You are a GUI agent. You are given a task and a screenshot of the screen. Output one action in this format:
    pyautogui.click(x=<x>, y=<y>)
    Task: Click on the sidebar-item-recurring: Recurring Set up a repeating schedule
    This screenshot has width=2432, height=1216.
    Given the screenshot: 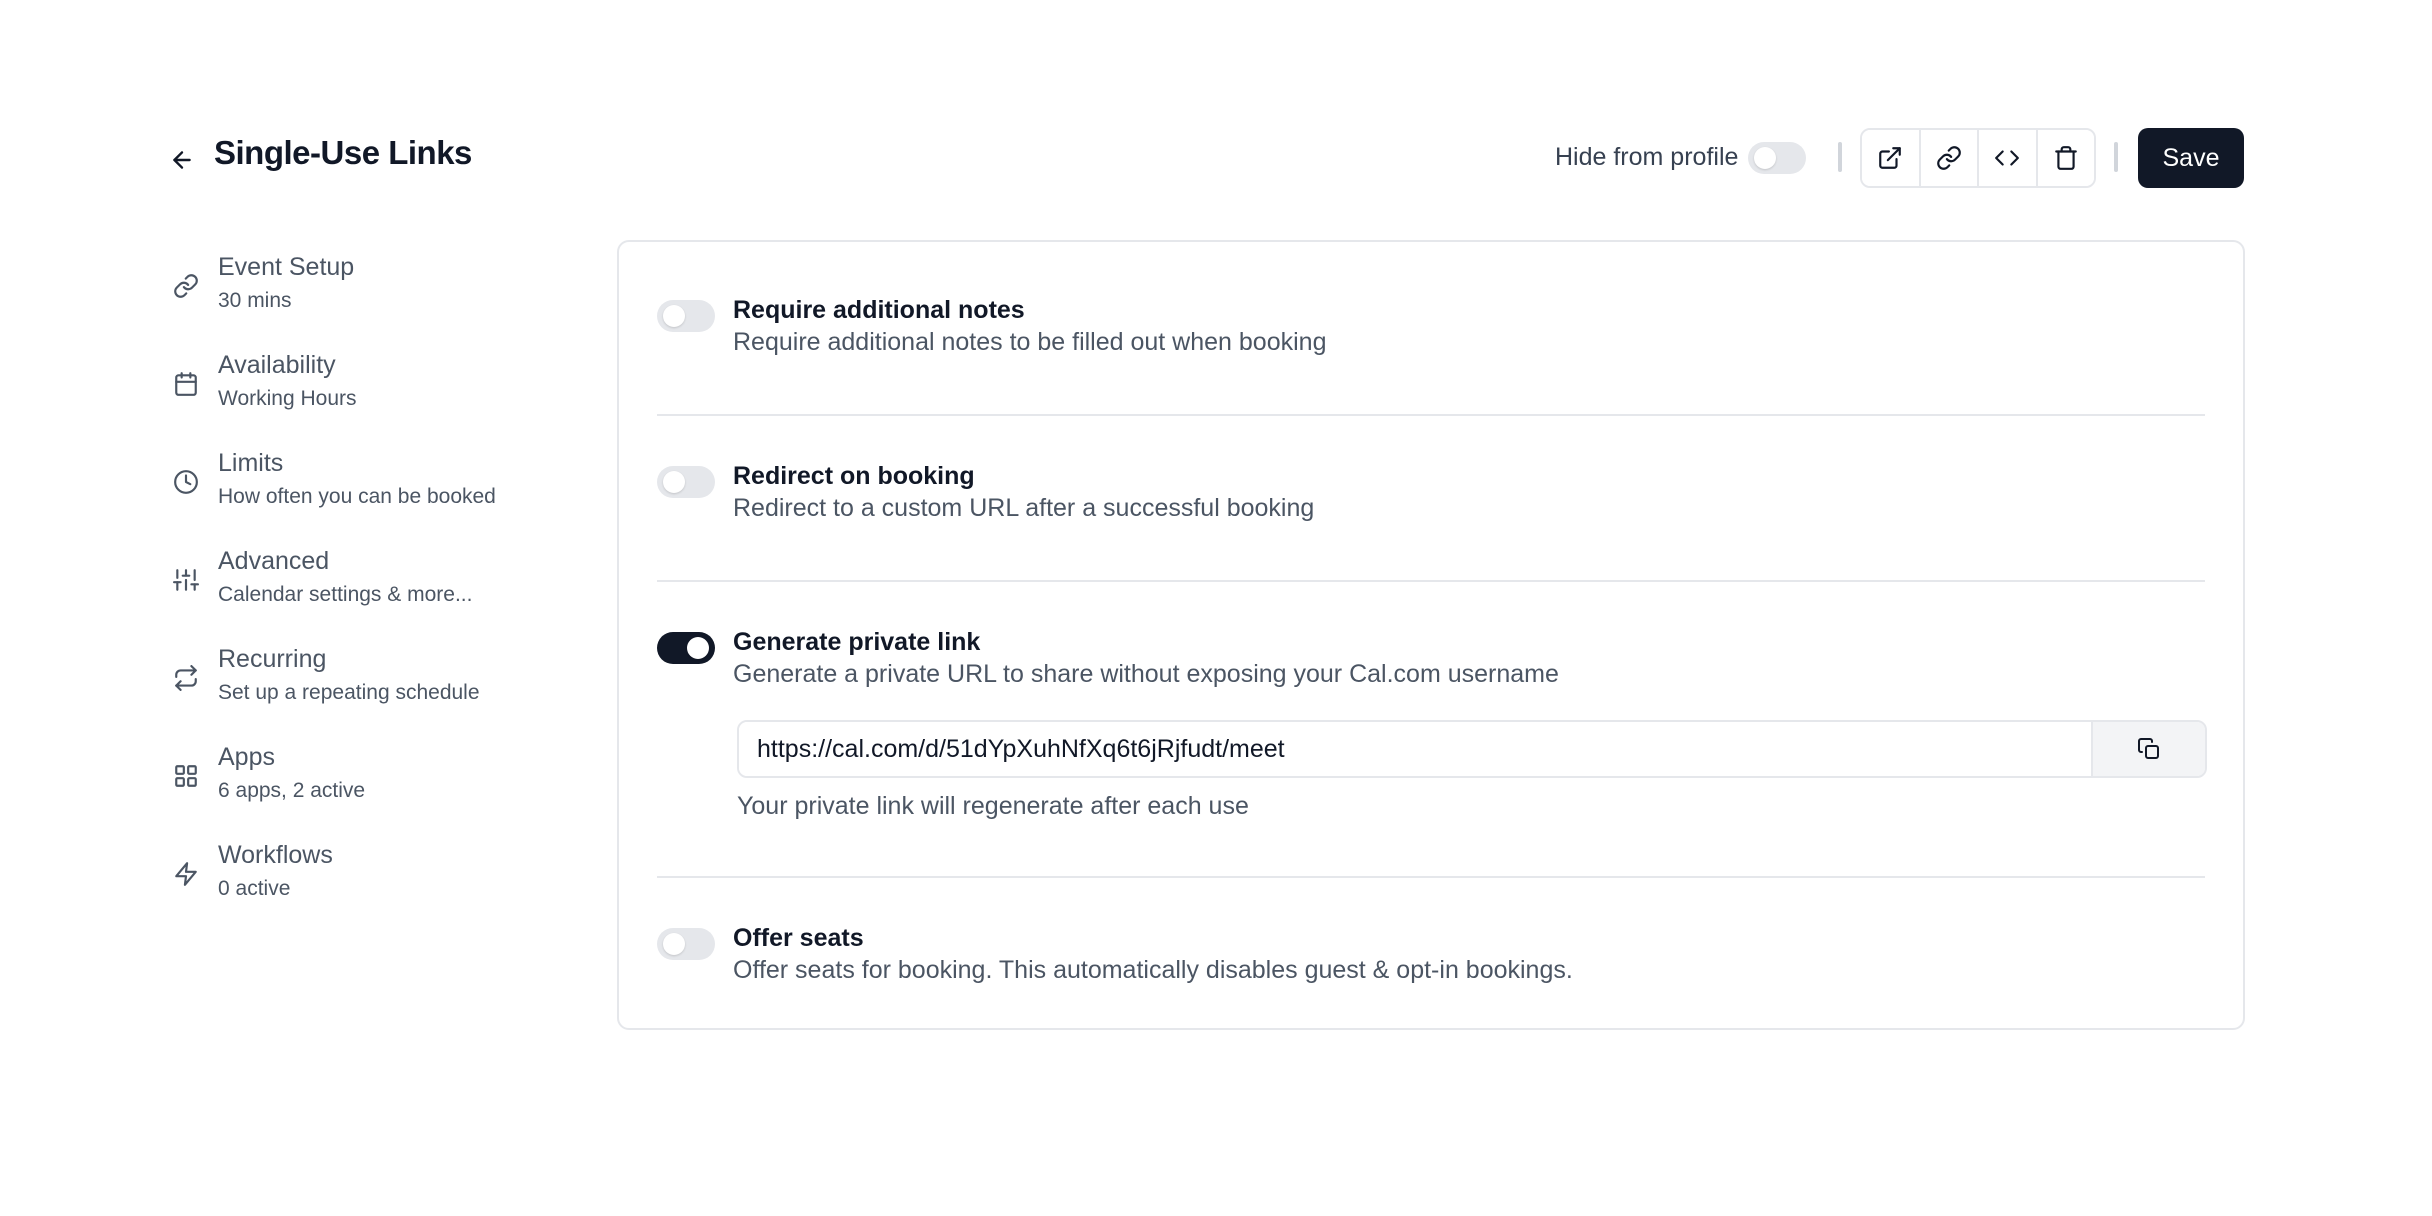 What is the action you would take?
    pyautogui.click(x=376, y=689)
    